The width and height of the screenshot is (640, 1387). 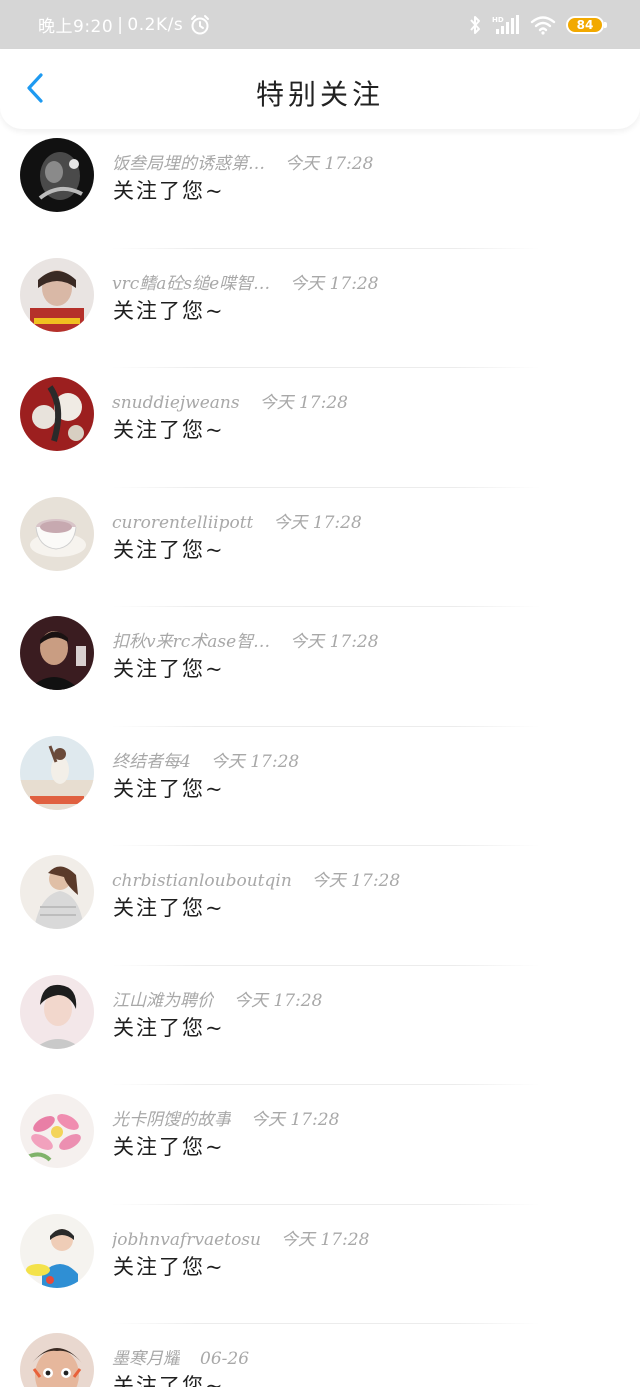 What do you see at coordinates (202, 881) in the screenshot?
I see `username: chrbistianlouboutqin` at bounding box center [202, 881].